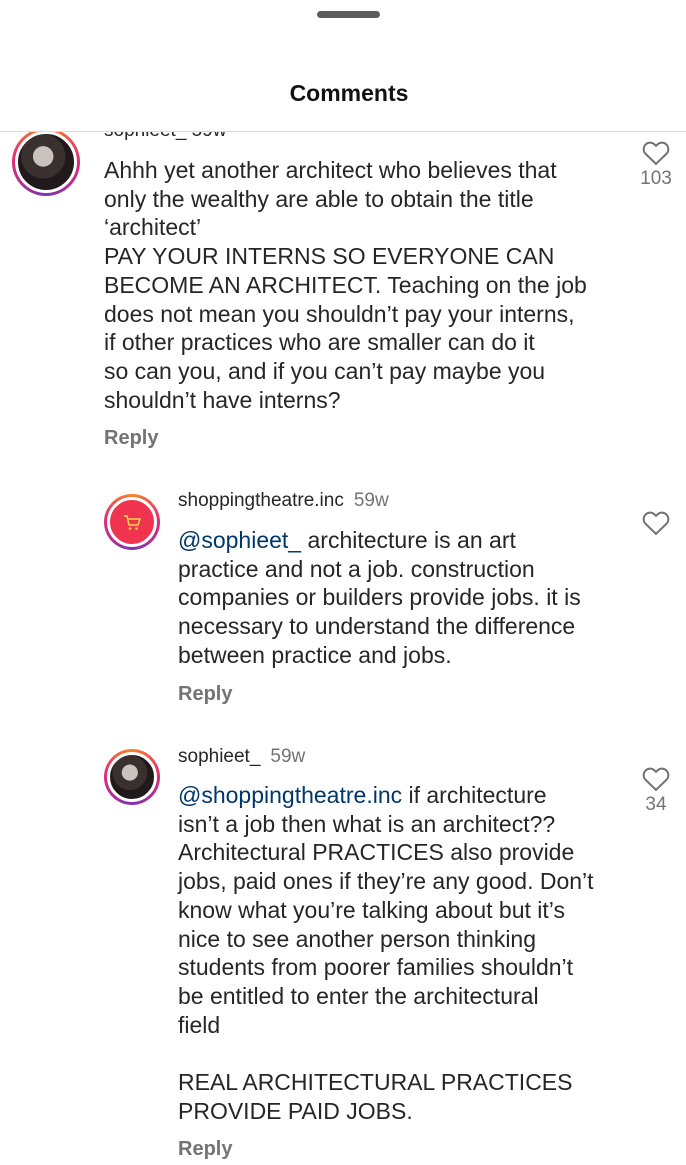  I want to click on like-button: 103, so click(656, 164).